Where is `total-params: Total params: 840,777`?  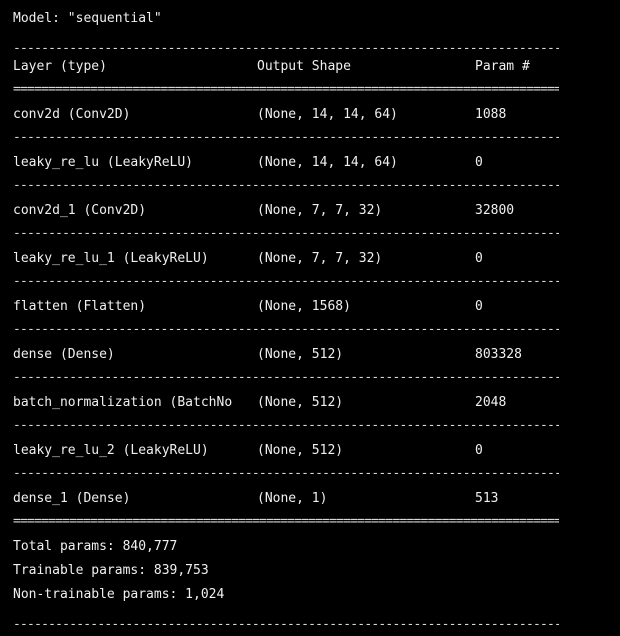
total-params: Total params: 840,777 is located at coordinates (95, 546).